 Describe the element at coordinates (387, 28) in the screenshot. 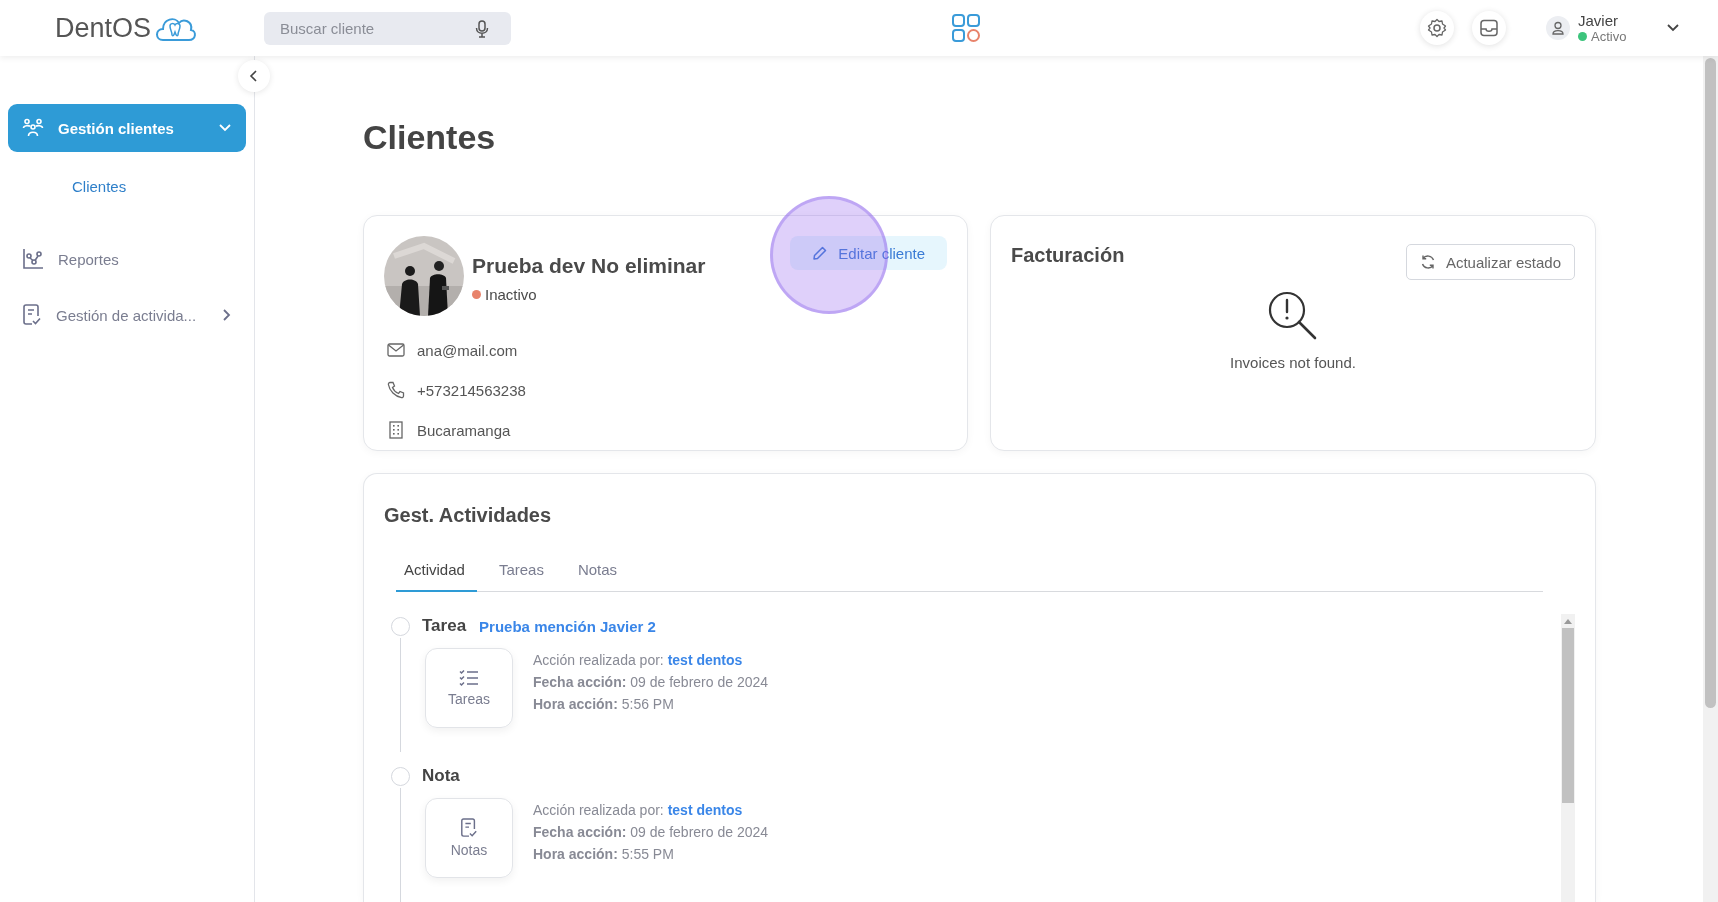

I see `search-field: Buscar cliente` at that location.